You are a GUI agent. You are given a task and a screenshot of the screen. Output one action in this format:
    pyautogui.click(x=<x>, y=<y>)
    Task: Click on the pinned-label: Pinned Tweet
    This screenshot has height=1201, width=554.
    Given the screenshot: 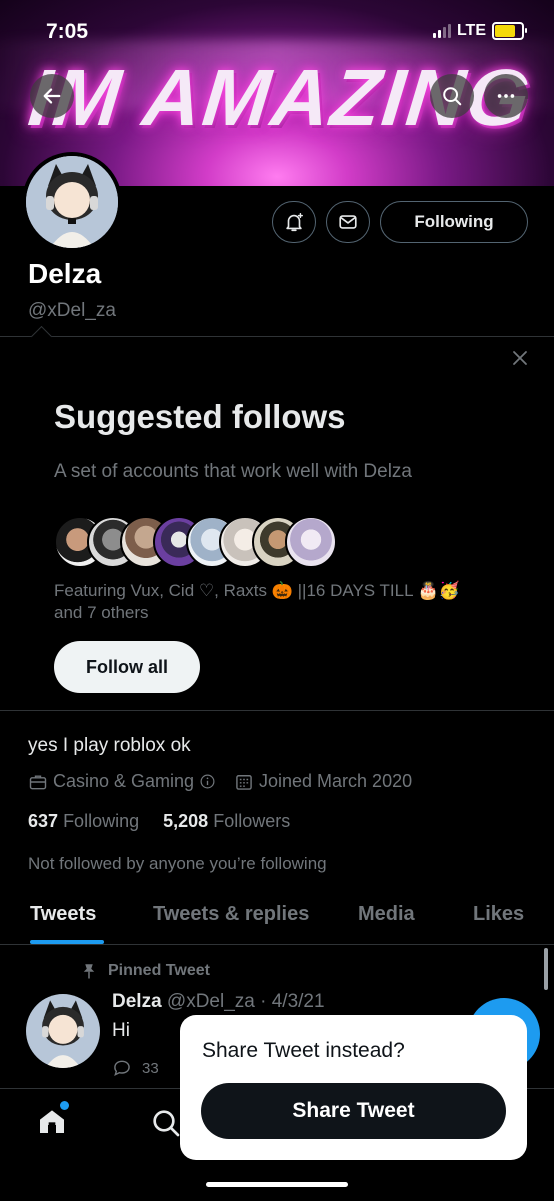 What is the action you would take?
    pyautogui.click(x=159, y=970)
    